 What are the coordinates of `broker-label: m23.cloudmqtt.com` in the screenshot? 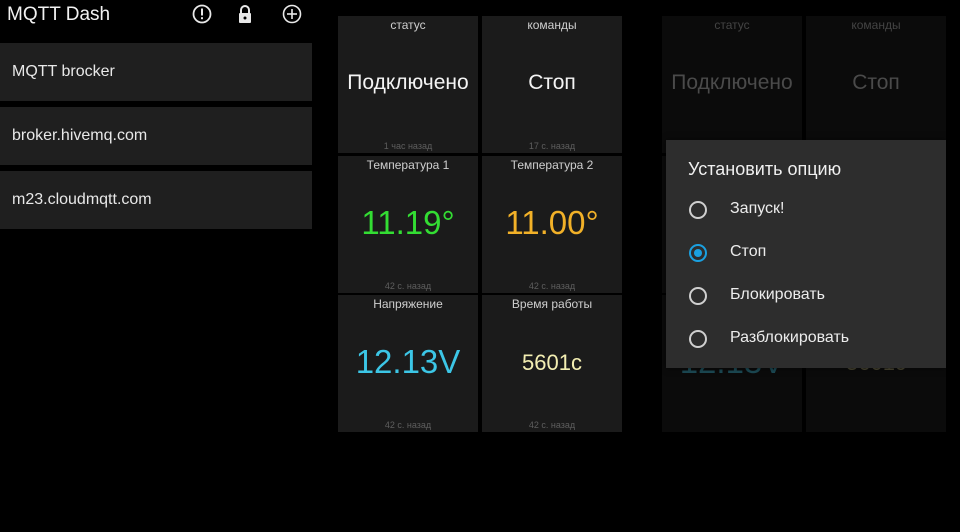 It's located at (82, 199).